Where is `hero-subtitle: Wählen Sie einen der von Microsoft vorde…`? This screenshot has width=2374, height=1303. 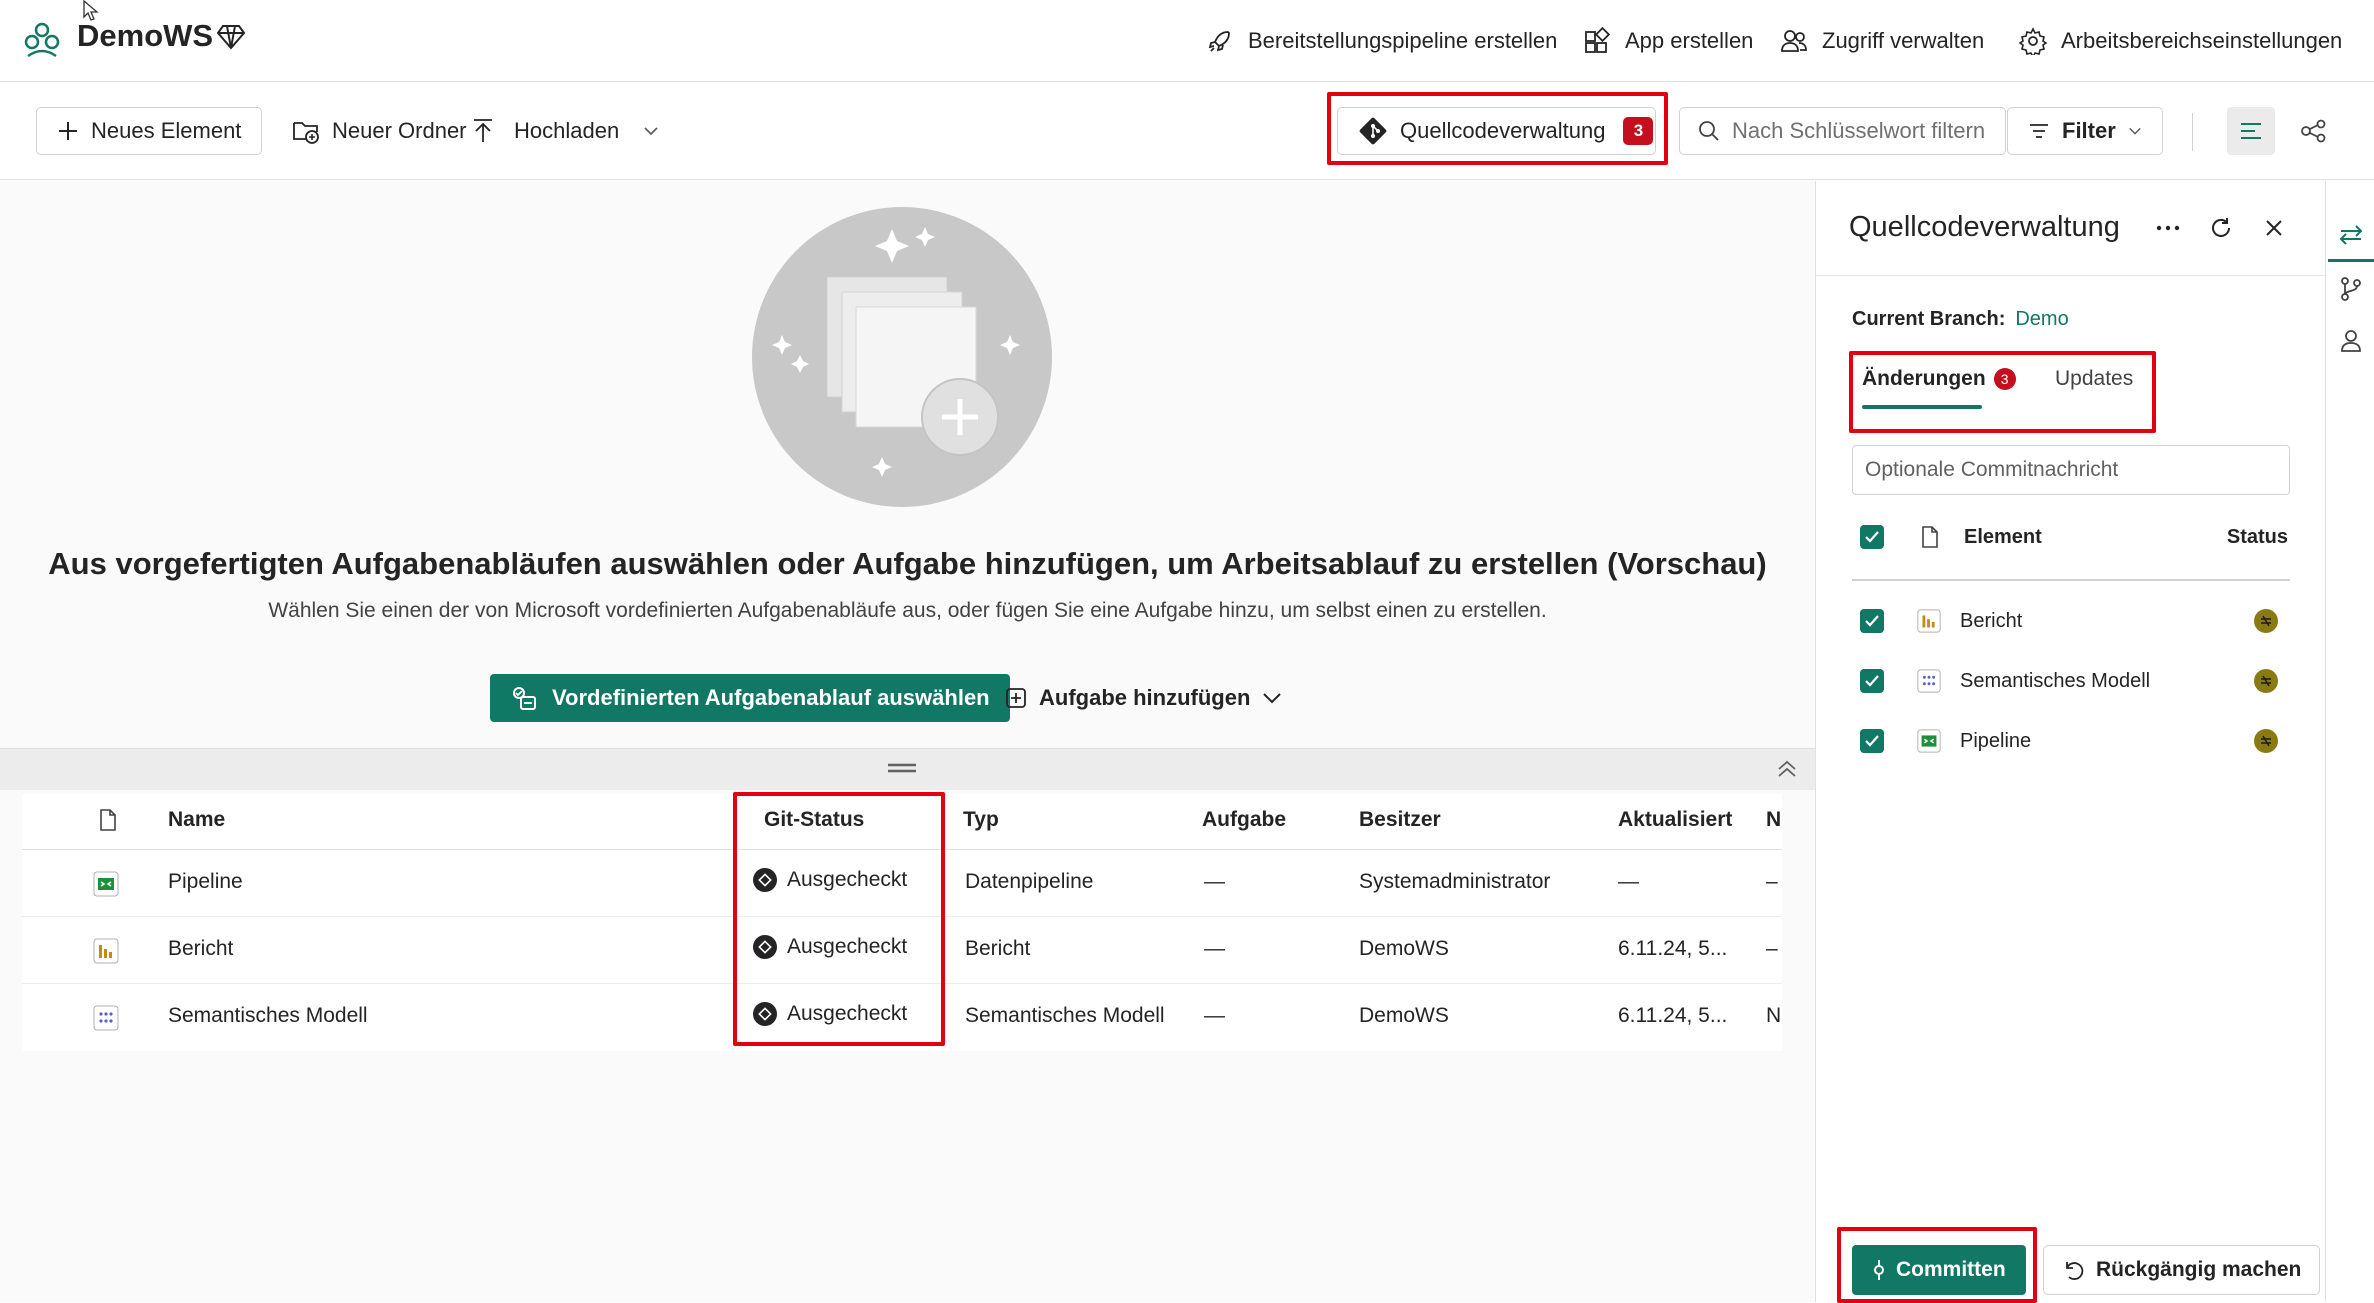
hero-subtitle: Wählen Sie einen der von Microsoft vorde… is located at coordinates (907, 610).